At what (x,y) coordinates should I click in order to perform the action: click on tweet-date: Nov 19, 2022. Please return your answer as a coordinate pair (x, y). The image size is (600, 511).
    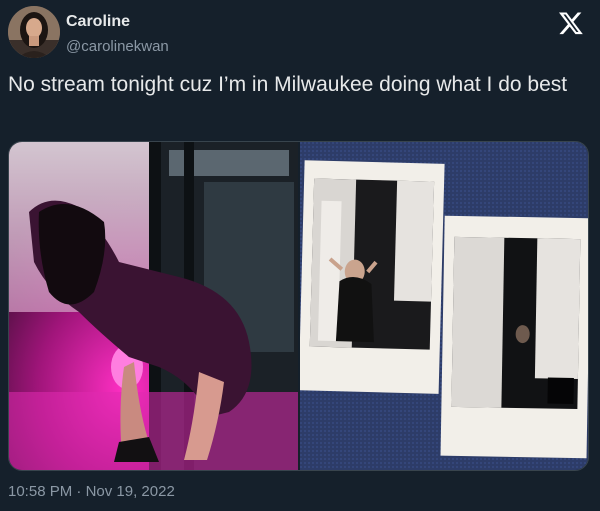
    Looking at the image, I should click on (130, 491).